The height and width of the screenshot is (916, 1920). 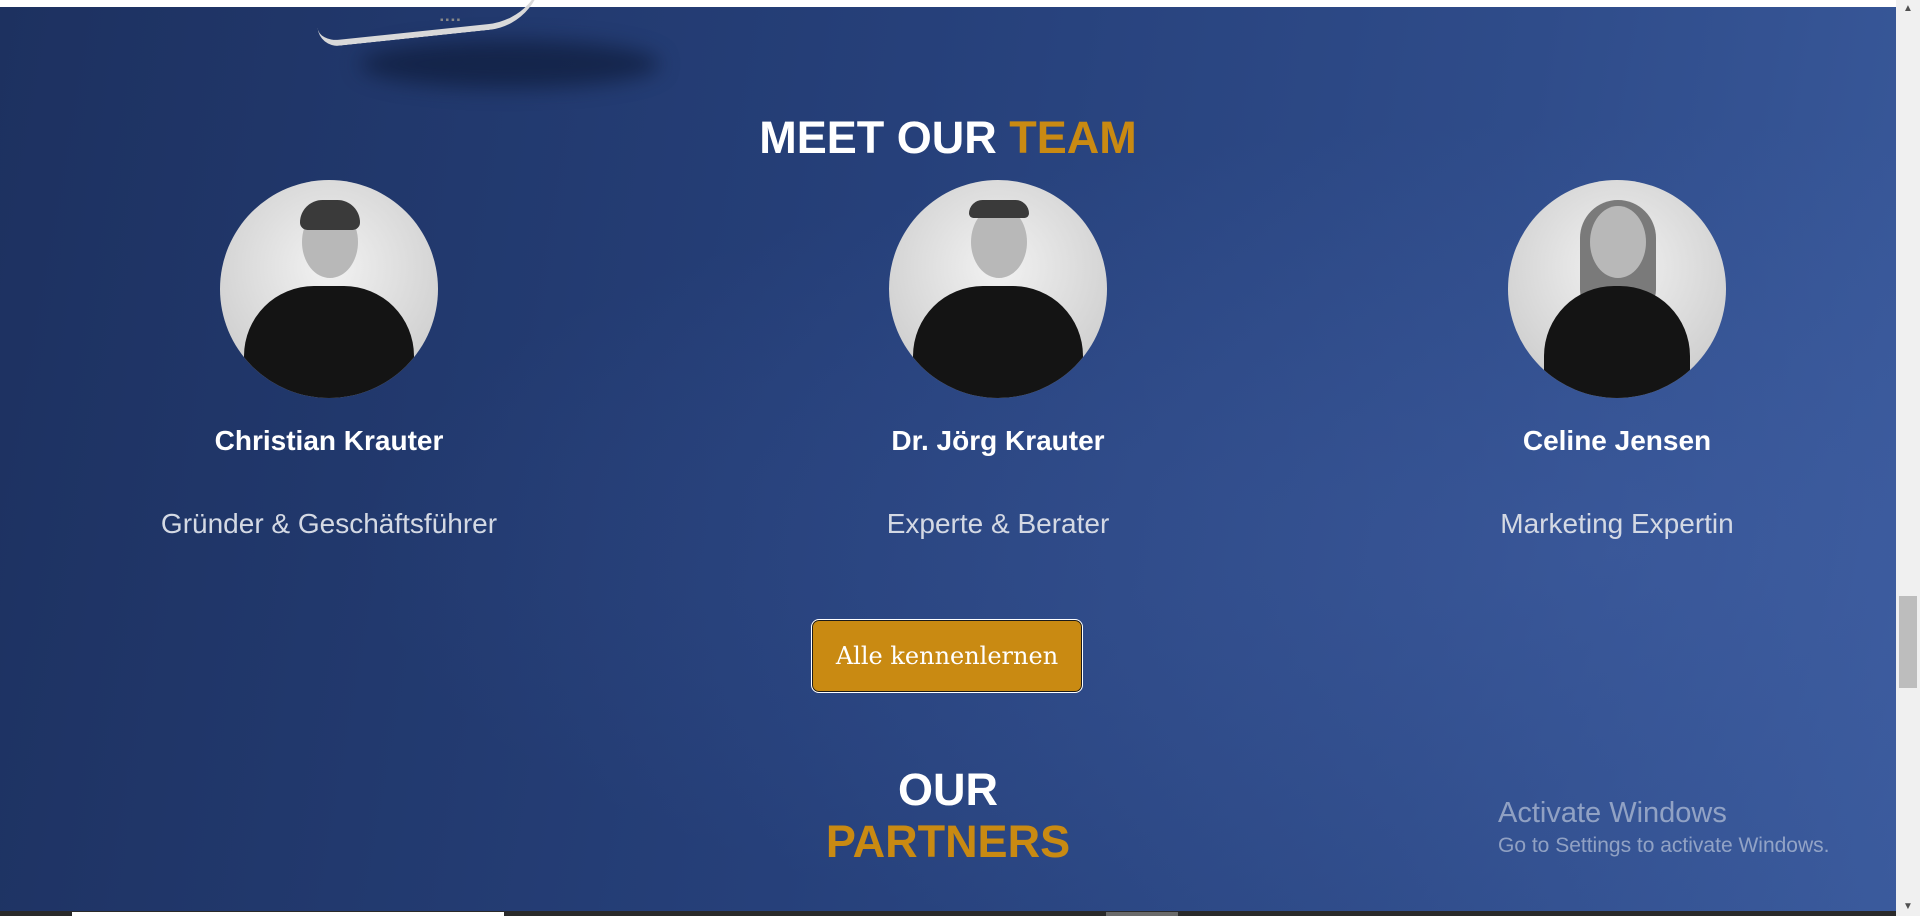 What do you see at coordinates (1617, 440) in the screenshot?
I see `member-name: Celine Jensen` at bounding box center [1617, 440].